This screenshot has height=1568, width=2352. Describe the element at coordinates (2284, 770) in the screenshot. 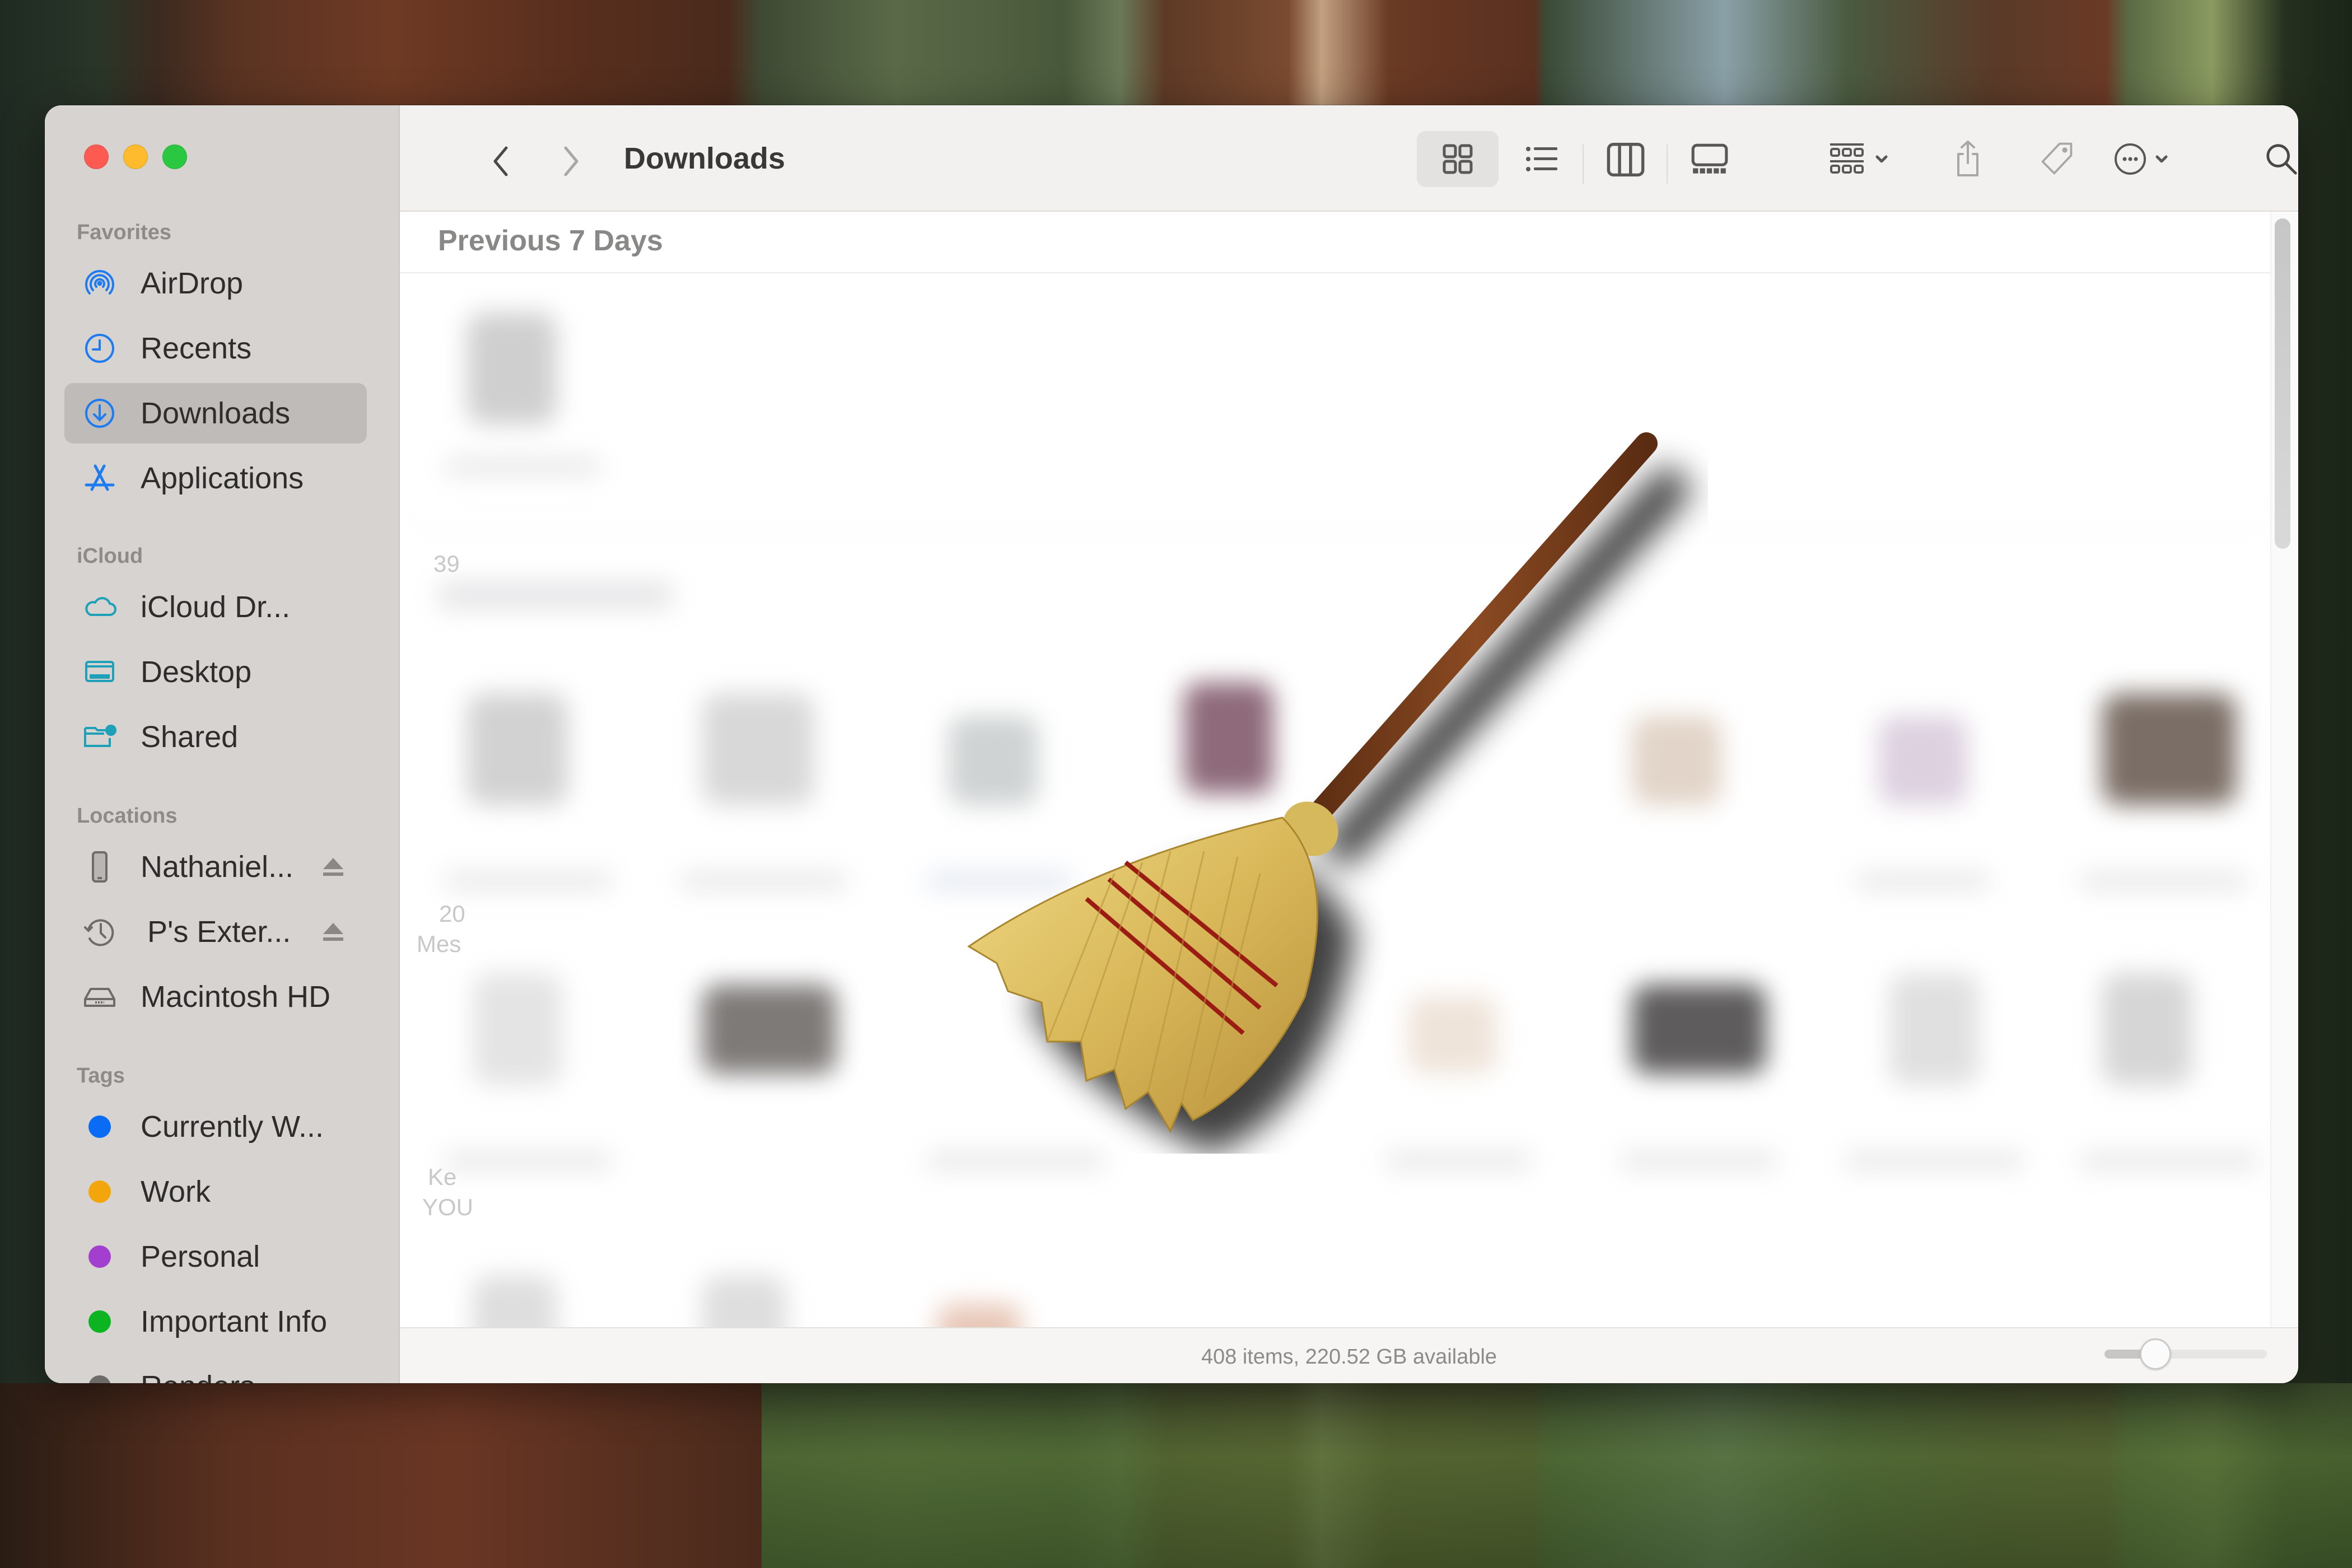

I see `content-scroll-track` at that location.